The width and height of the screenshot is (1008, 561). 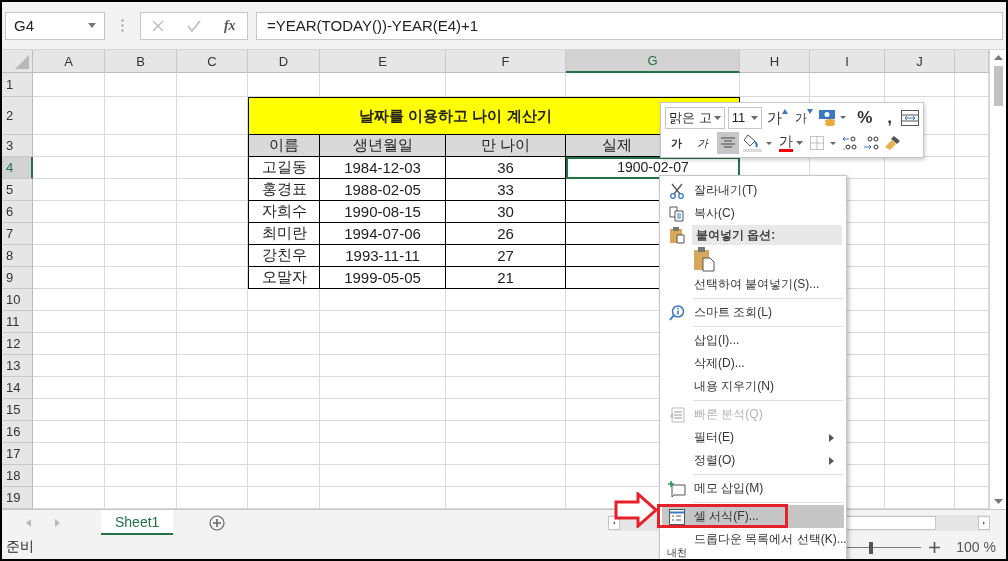 I want to click on table-cell: 고길동, so click(x=284, y=168).